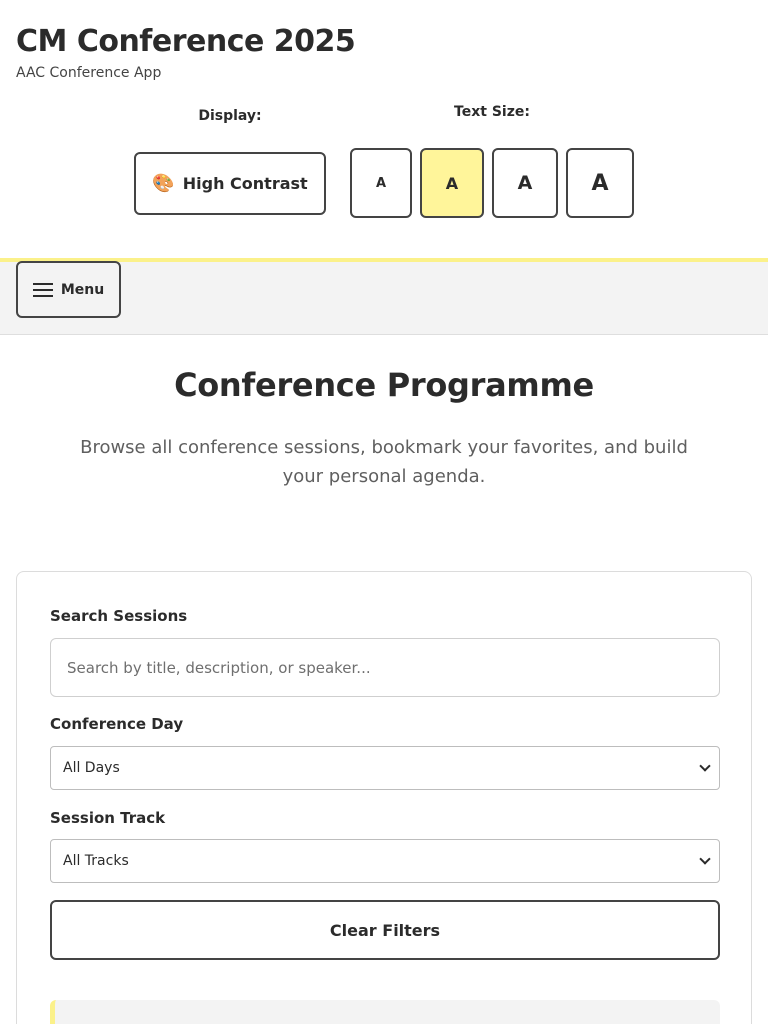 The width and height of the screenshot is (768, 1024). Describe the element at coordinates (163, 183) in the screenshot. I see `palette-icon: 🎨` at that location.